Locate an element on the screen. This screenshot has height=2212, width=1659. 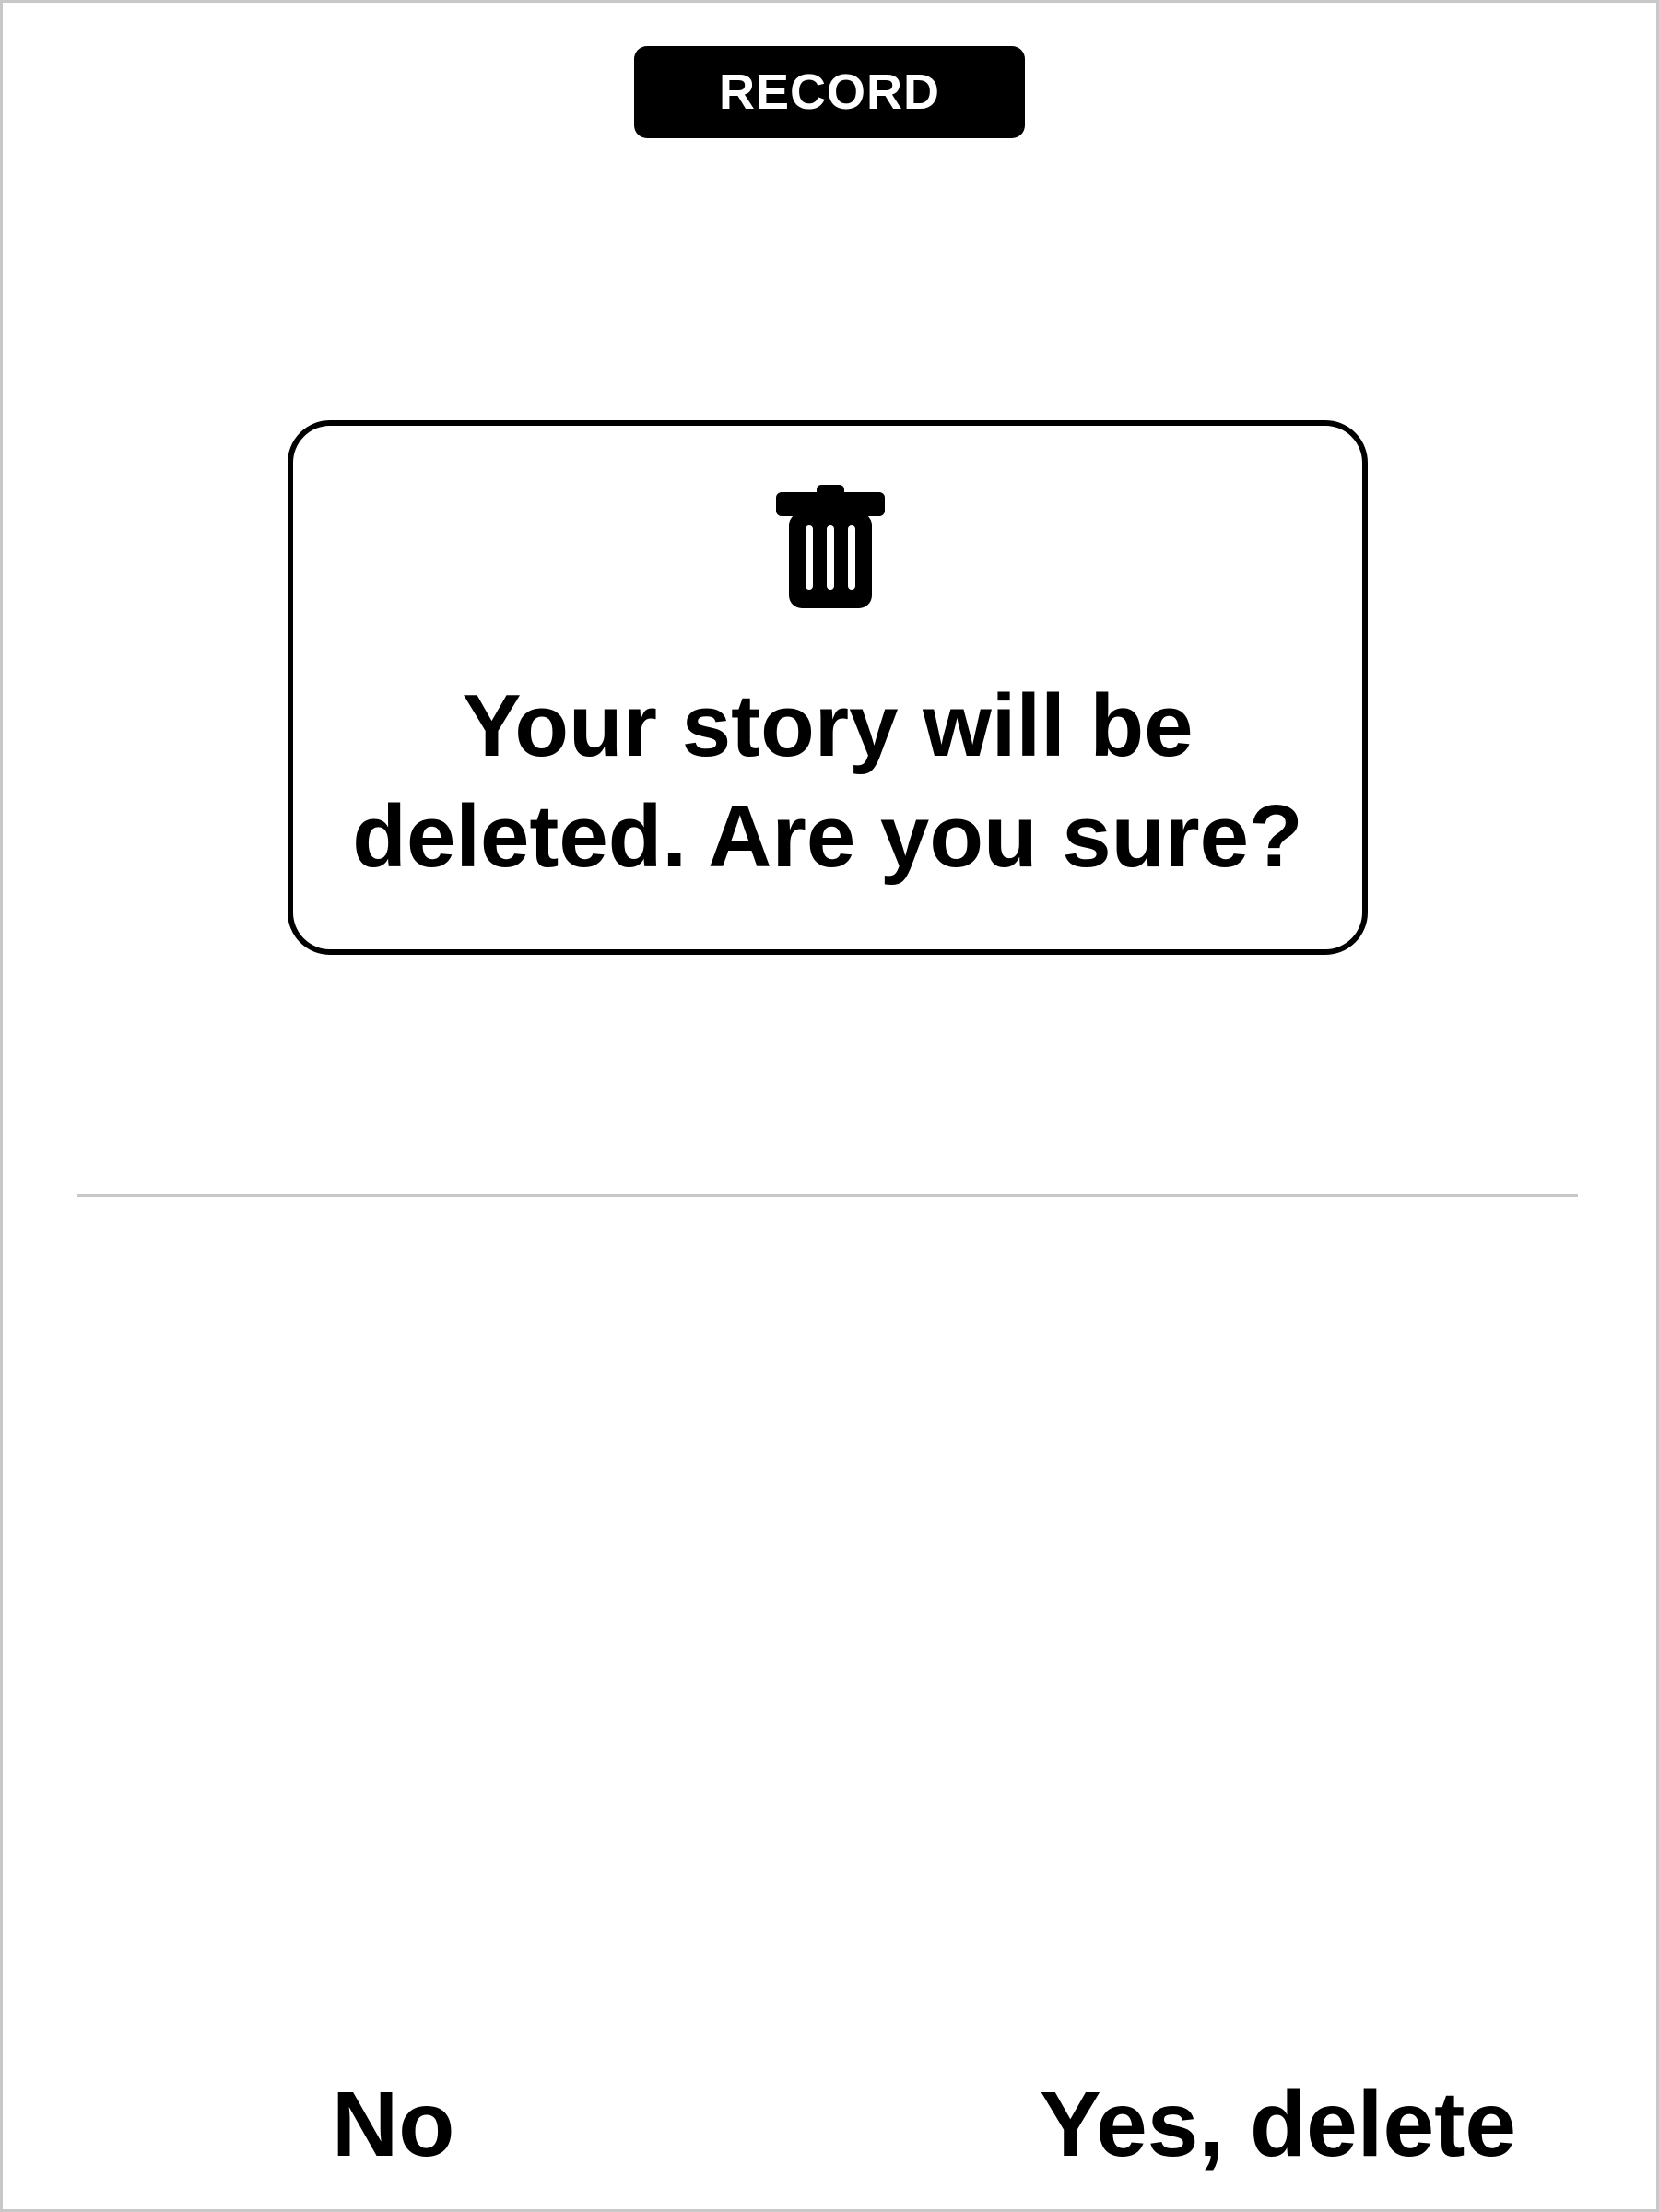
divider is located at coordinates (827, 1195).